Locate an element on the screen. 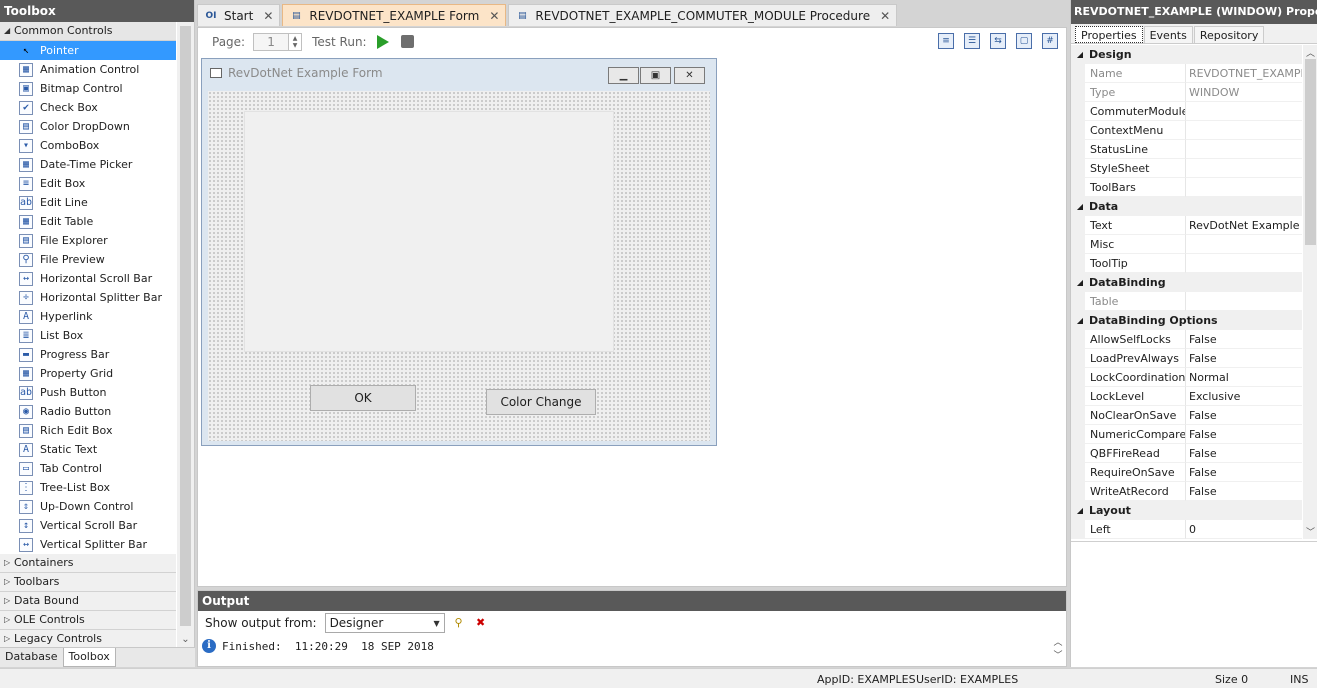  toolbox-item: ab Push Button is located at coordinates (88, 392).